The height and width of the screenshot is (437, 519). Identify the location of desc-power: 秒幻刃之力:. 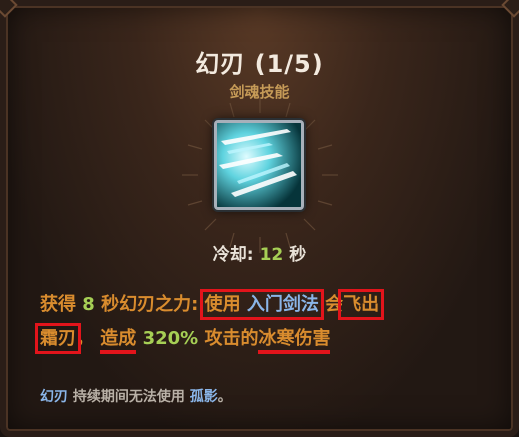
(150, 304).